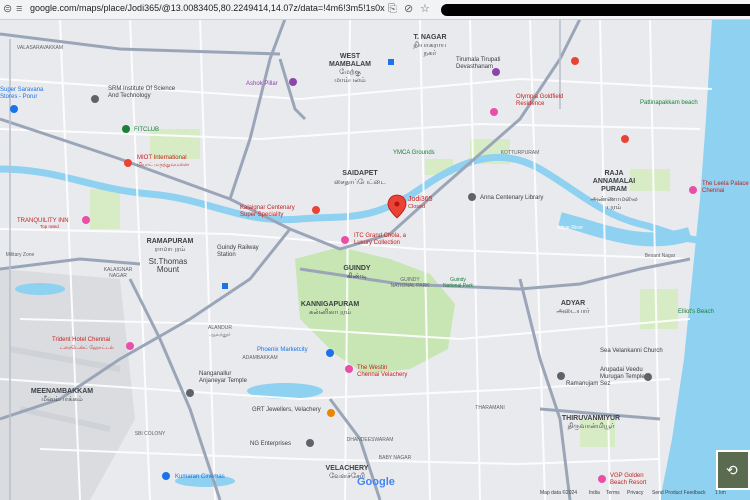  I want to click on svg-text: SRM Institute Of Science, so click(142, 89).